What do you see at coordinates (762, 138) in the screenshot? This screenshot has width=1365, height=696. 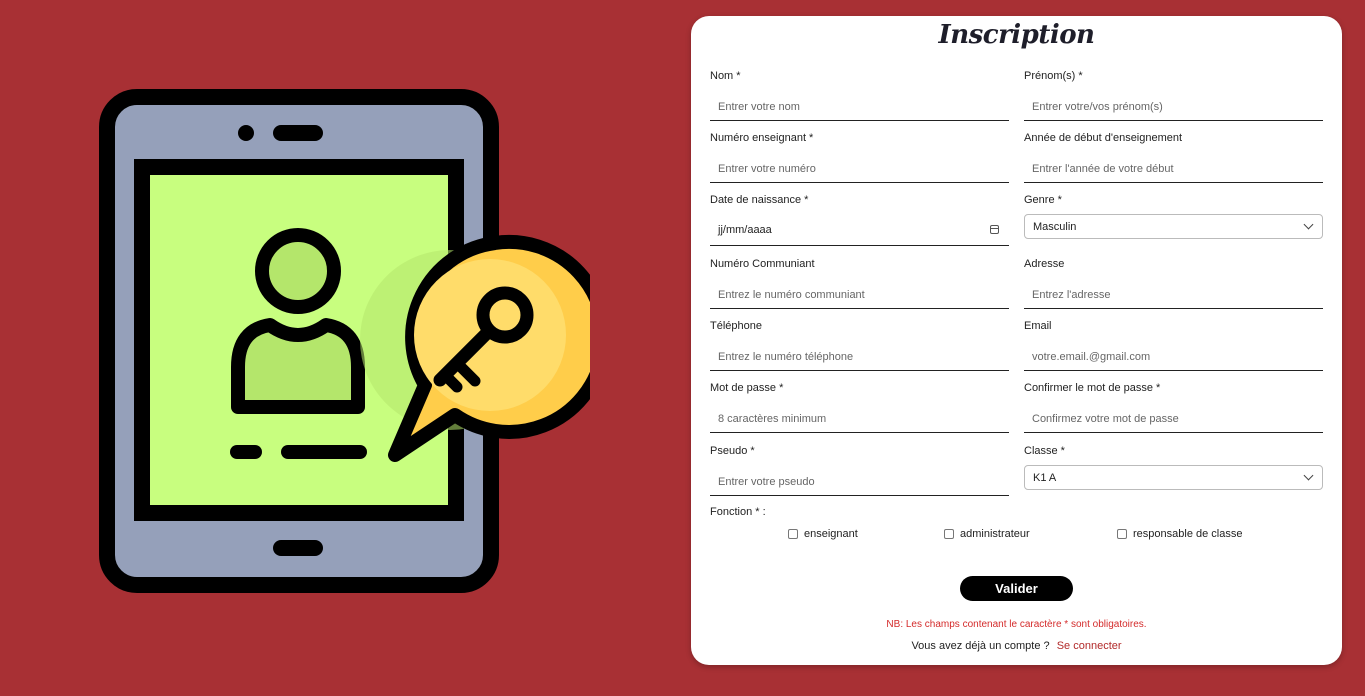 I see `numero-enseignant-label: Numéro enseignant *` at bounding box center [762, 138].